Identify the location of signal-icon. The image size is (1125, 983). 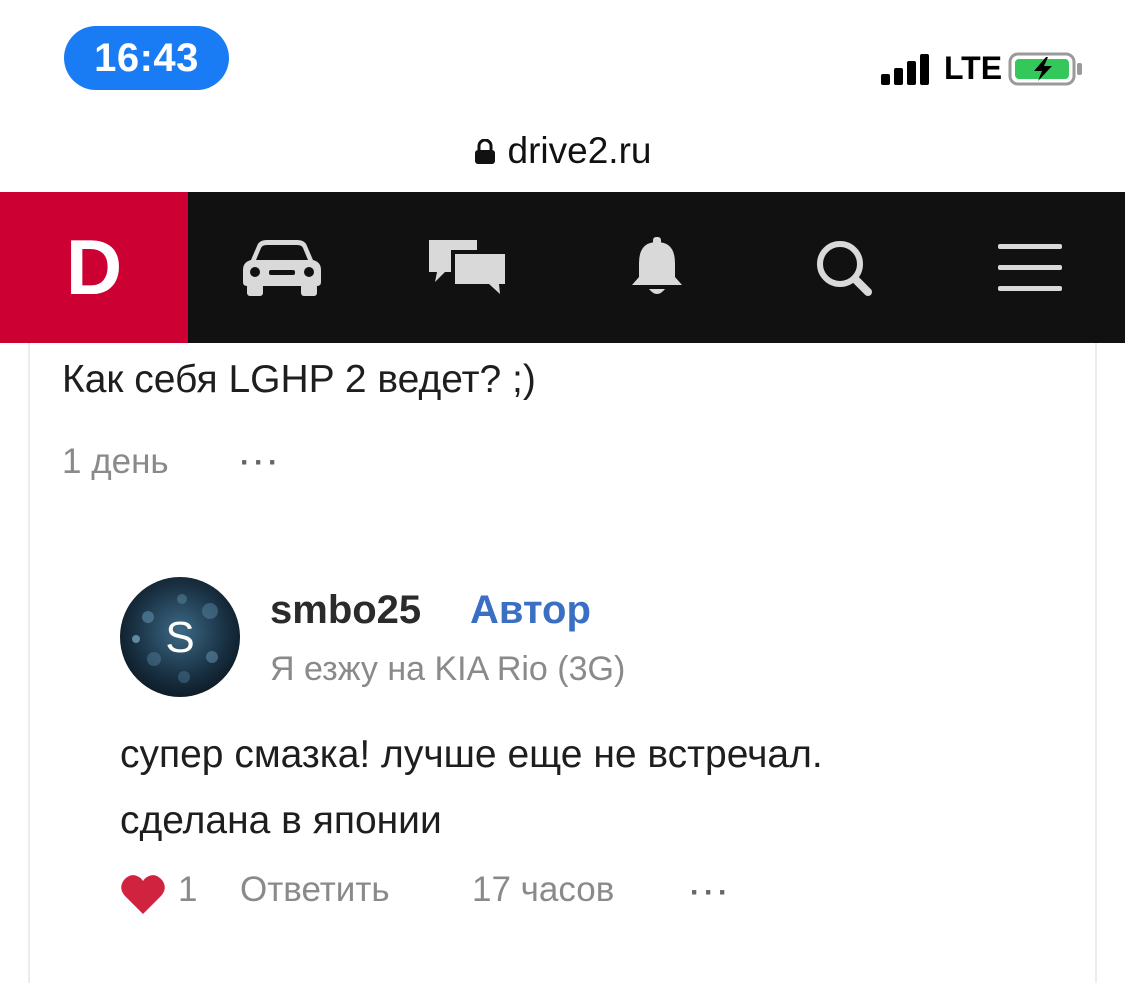
(905, 69).